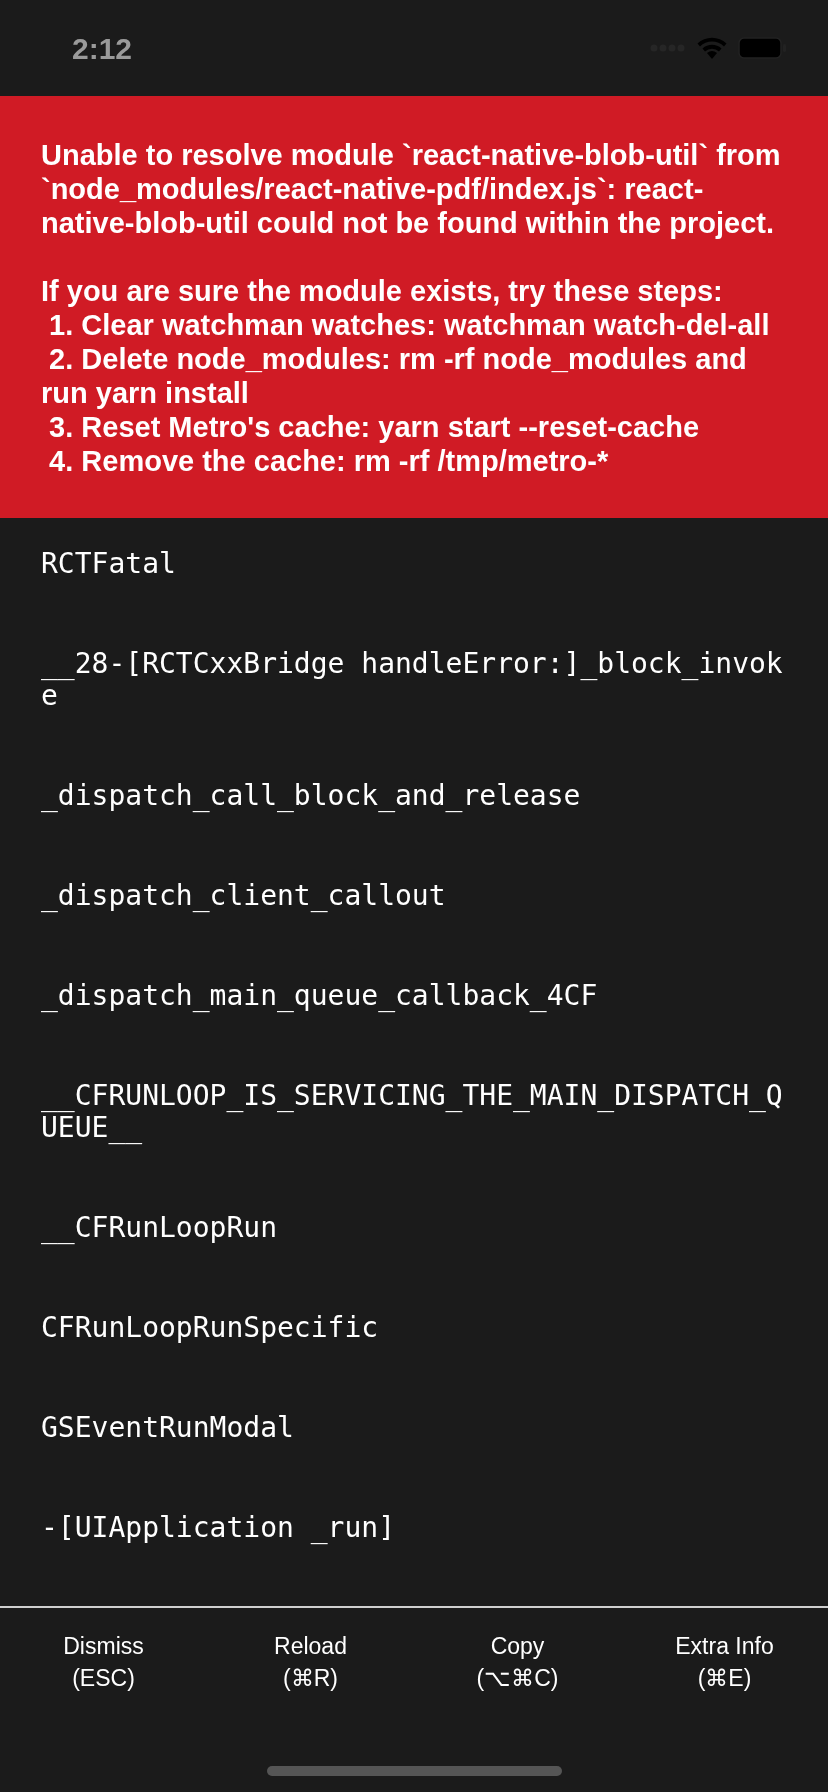 The image size is (828, 1792). I want to click on footer-button: Copy (⌥⌘C), so click(517, 1662).